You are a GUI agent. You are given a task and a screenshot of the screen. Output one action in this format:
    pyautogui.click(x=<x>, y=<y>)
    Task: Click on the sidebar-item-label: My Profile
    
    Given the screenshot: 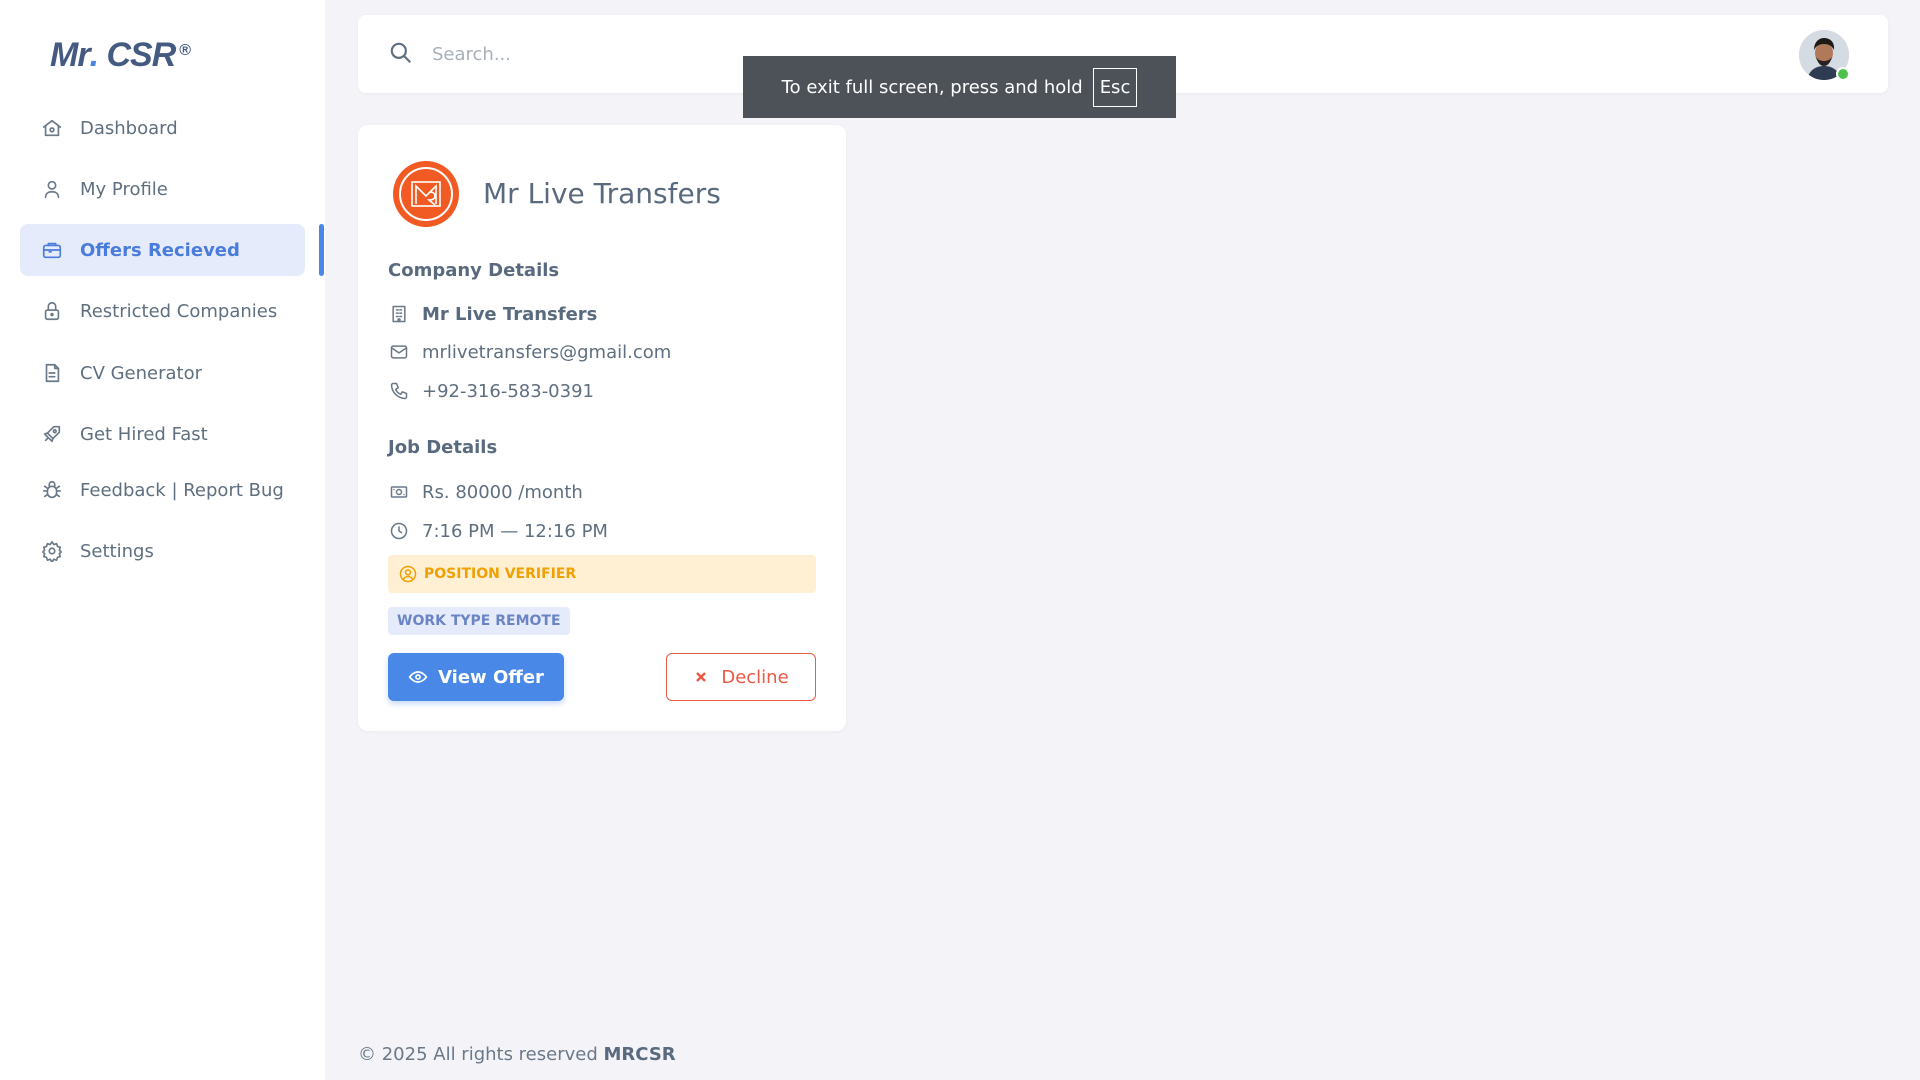 What is the action you would take?
    pyautogui.click(x=124, y=189)
    